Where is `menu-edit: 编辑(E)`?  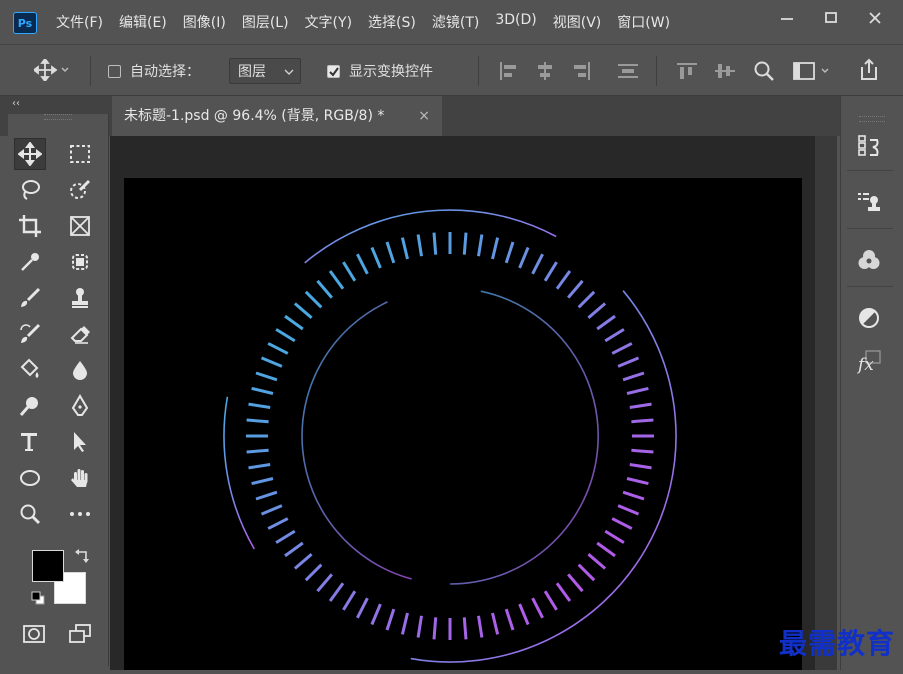 menu-edit: 编辑(E) is located at coordinates (143, 22).